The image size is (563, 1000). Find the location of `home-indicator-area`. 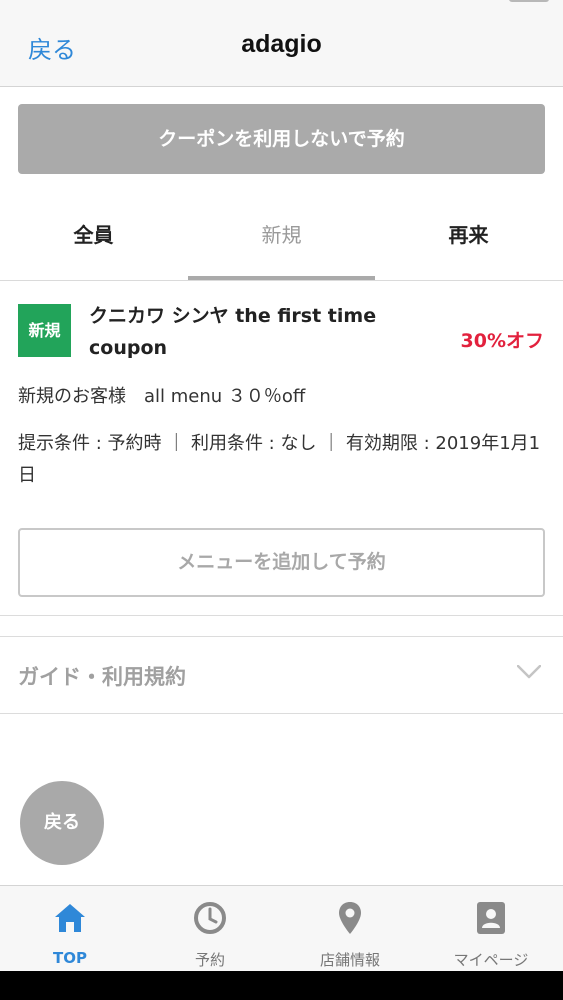

home-indicator-area is located at coordinates (281, 985).